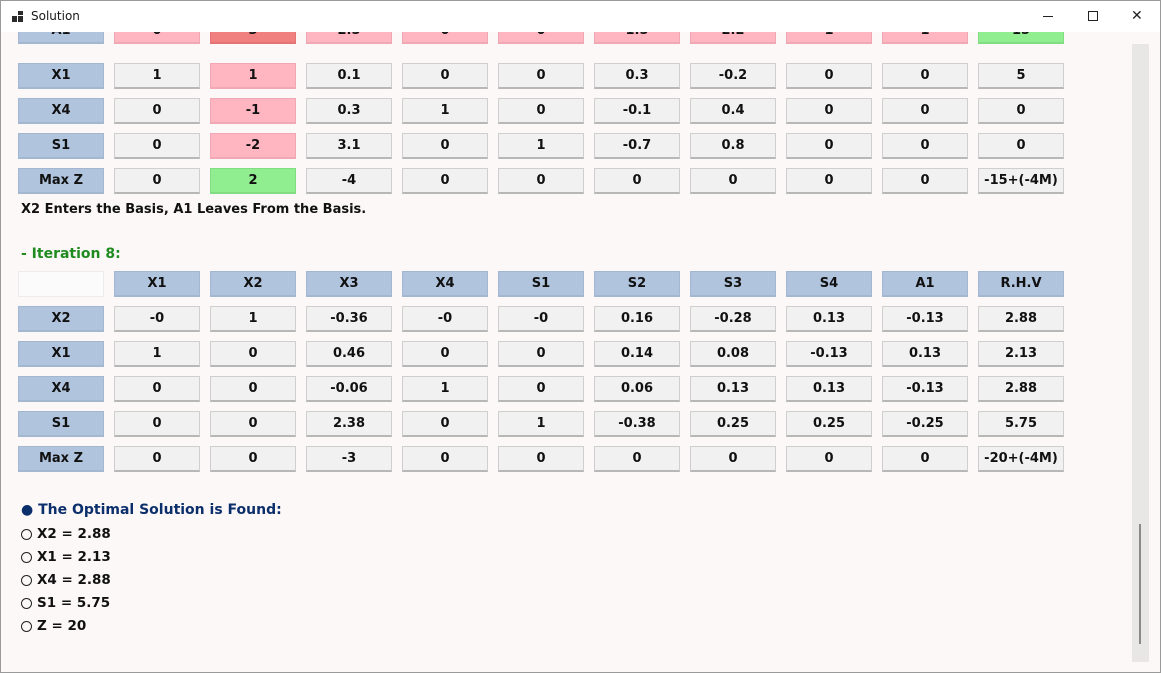 This screenshot has width=1161, height=673. Describe the element at coordinates (61, 424) in the screenshot. I see `row-label: S1` at that location.